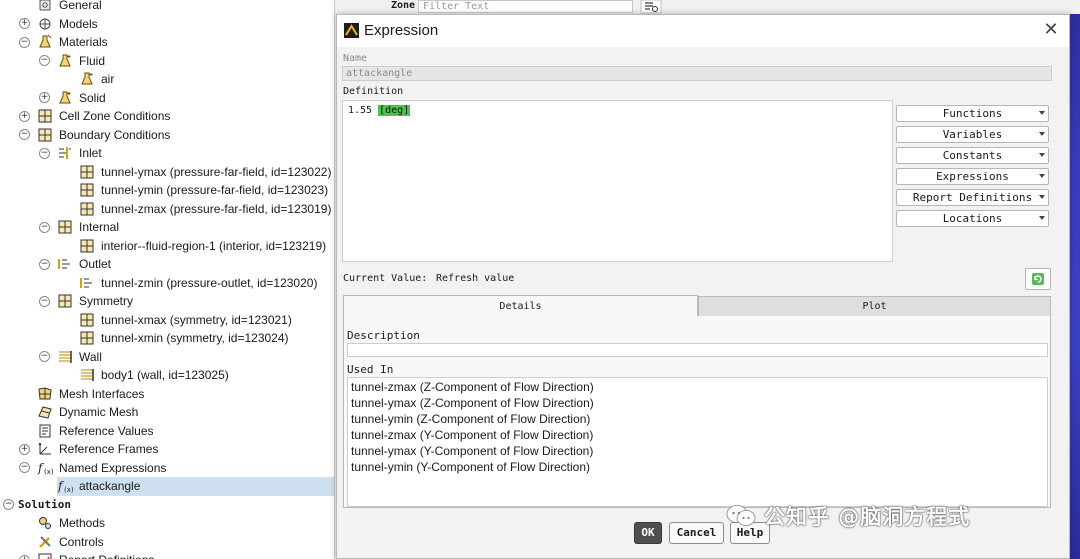 The height and width of the screenshot is (559, 1080). Describe the element at coordinates (80, 6) in the screenshot. I see `tree-item-label: General` at that location.